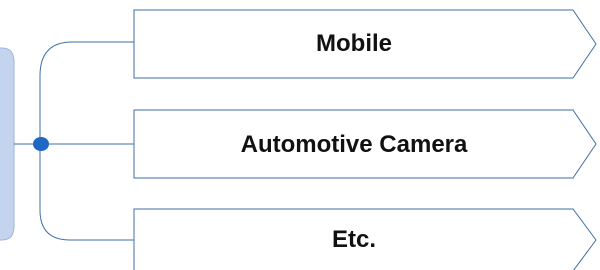  What do you see at coordinates (354, 43) in the screenshot?
I see `node-label-mobile: Mobile` at bounding box center [354, 43].